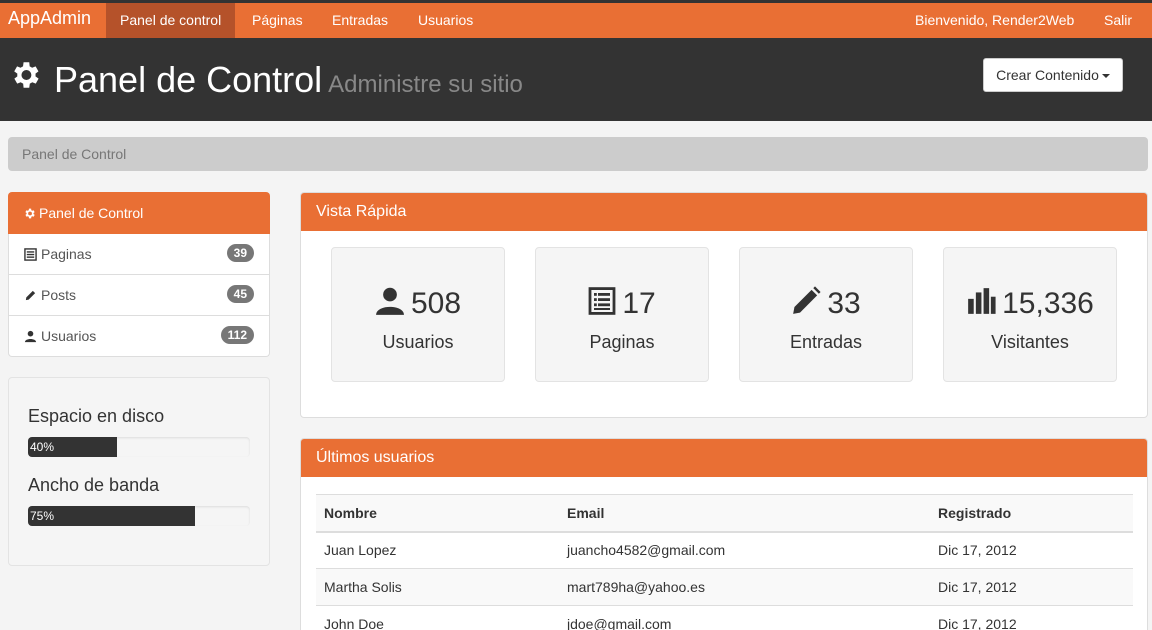 Image resolution: width=1152 pixels, height=630 pixels. What do you see at coordinates (139, 213) in the screenshot?
I see `sidebar-item-dashboard: Panel de Control` at bounding box center [139, 213].